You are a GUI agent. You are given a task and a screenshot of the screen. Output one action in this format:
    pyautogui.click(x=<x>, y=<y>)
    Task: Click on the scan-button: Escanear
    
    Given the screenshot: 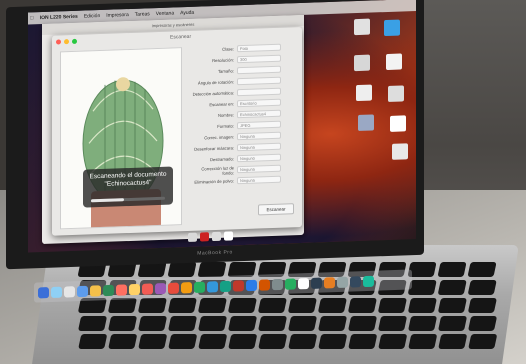 What is the action you would take?
    pyautogui.click(x=276, y=209)
    